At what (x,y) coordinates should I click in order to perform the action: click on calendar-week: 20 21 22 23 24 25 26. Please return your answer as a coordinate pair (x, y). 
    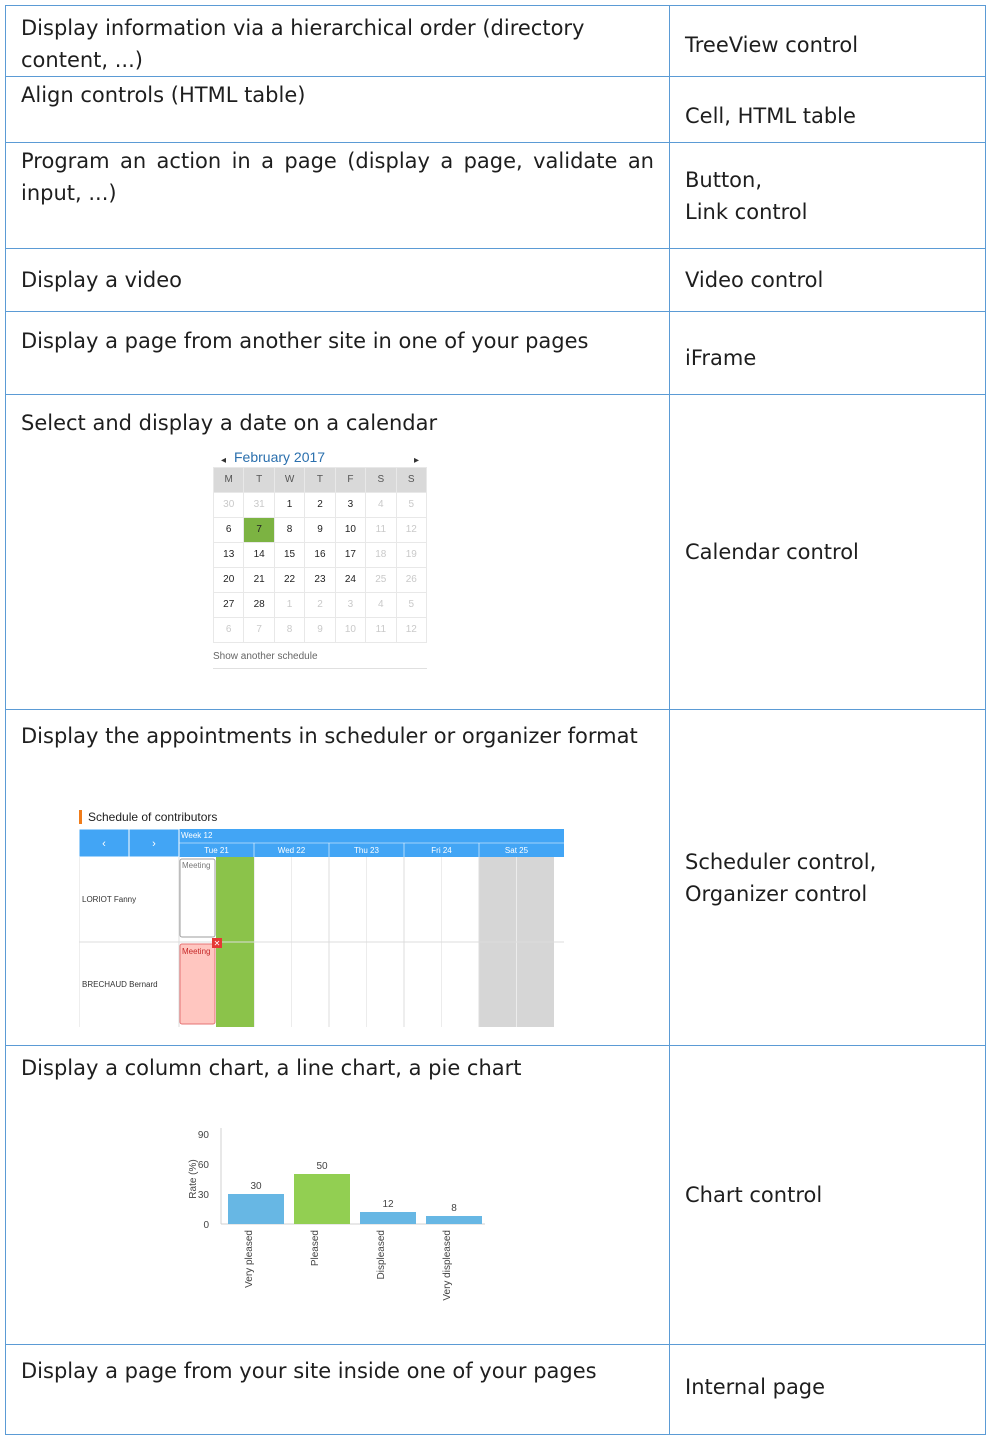
    Looking at the image, I should click on (320, 580).